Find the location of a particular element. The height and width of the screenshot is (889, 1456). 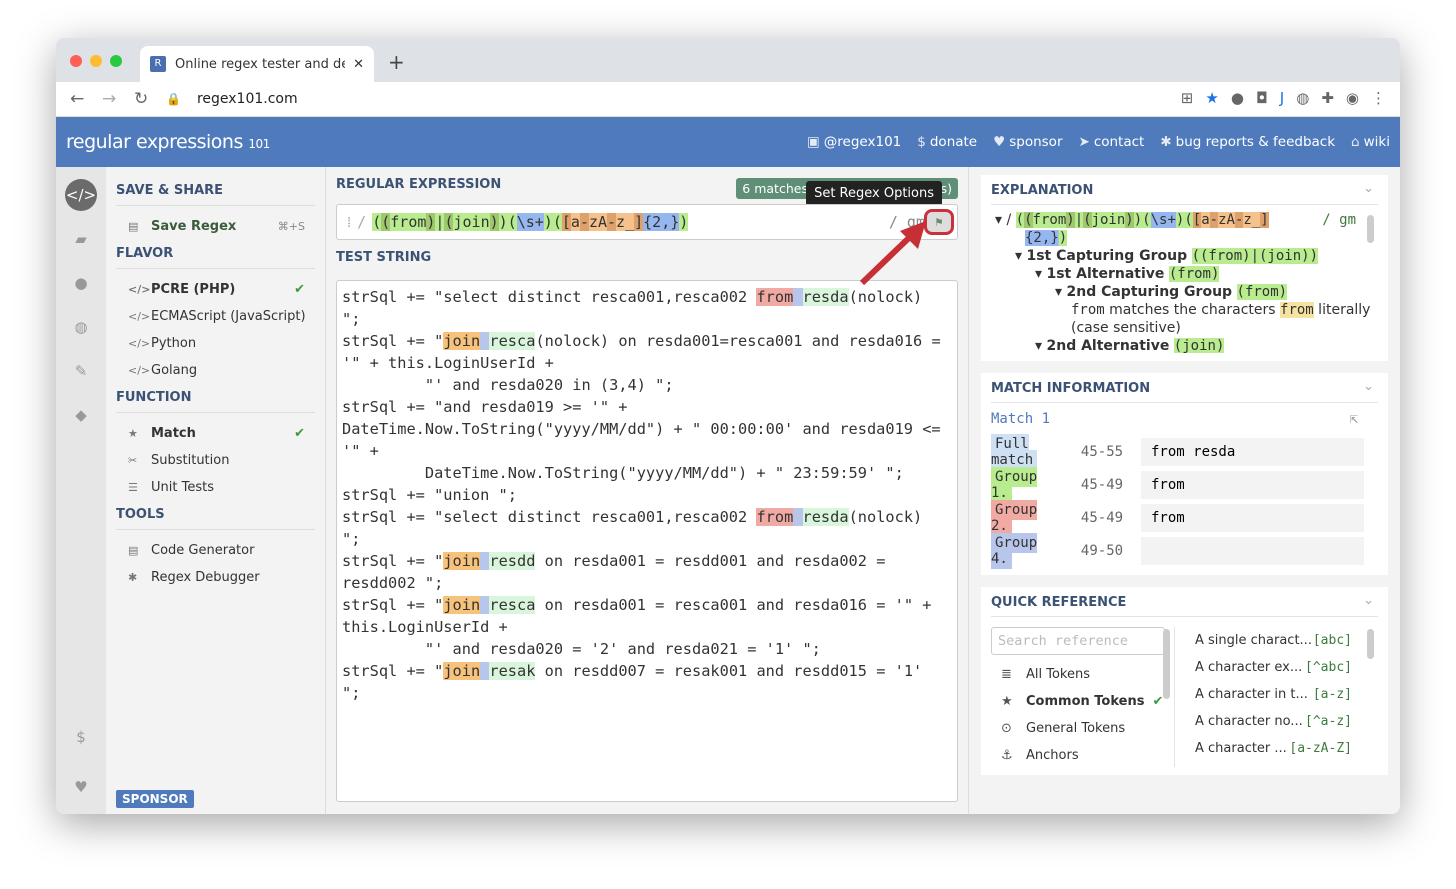

reference-token: A character ... [a-zA-Z] is located at coordinates (1286, 748).